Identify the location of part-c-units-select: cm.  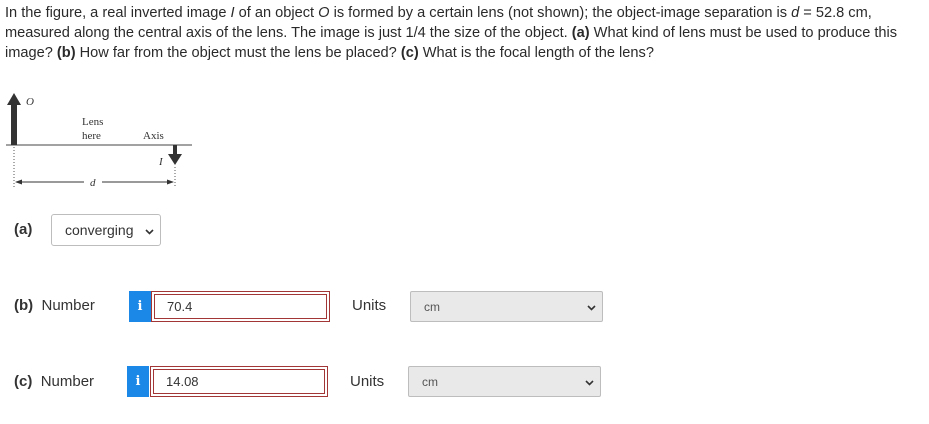
(504, 381).